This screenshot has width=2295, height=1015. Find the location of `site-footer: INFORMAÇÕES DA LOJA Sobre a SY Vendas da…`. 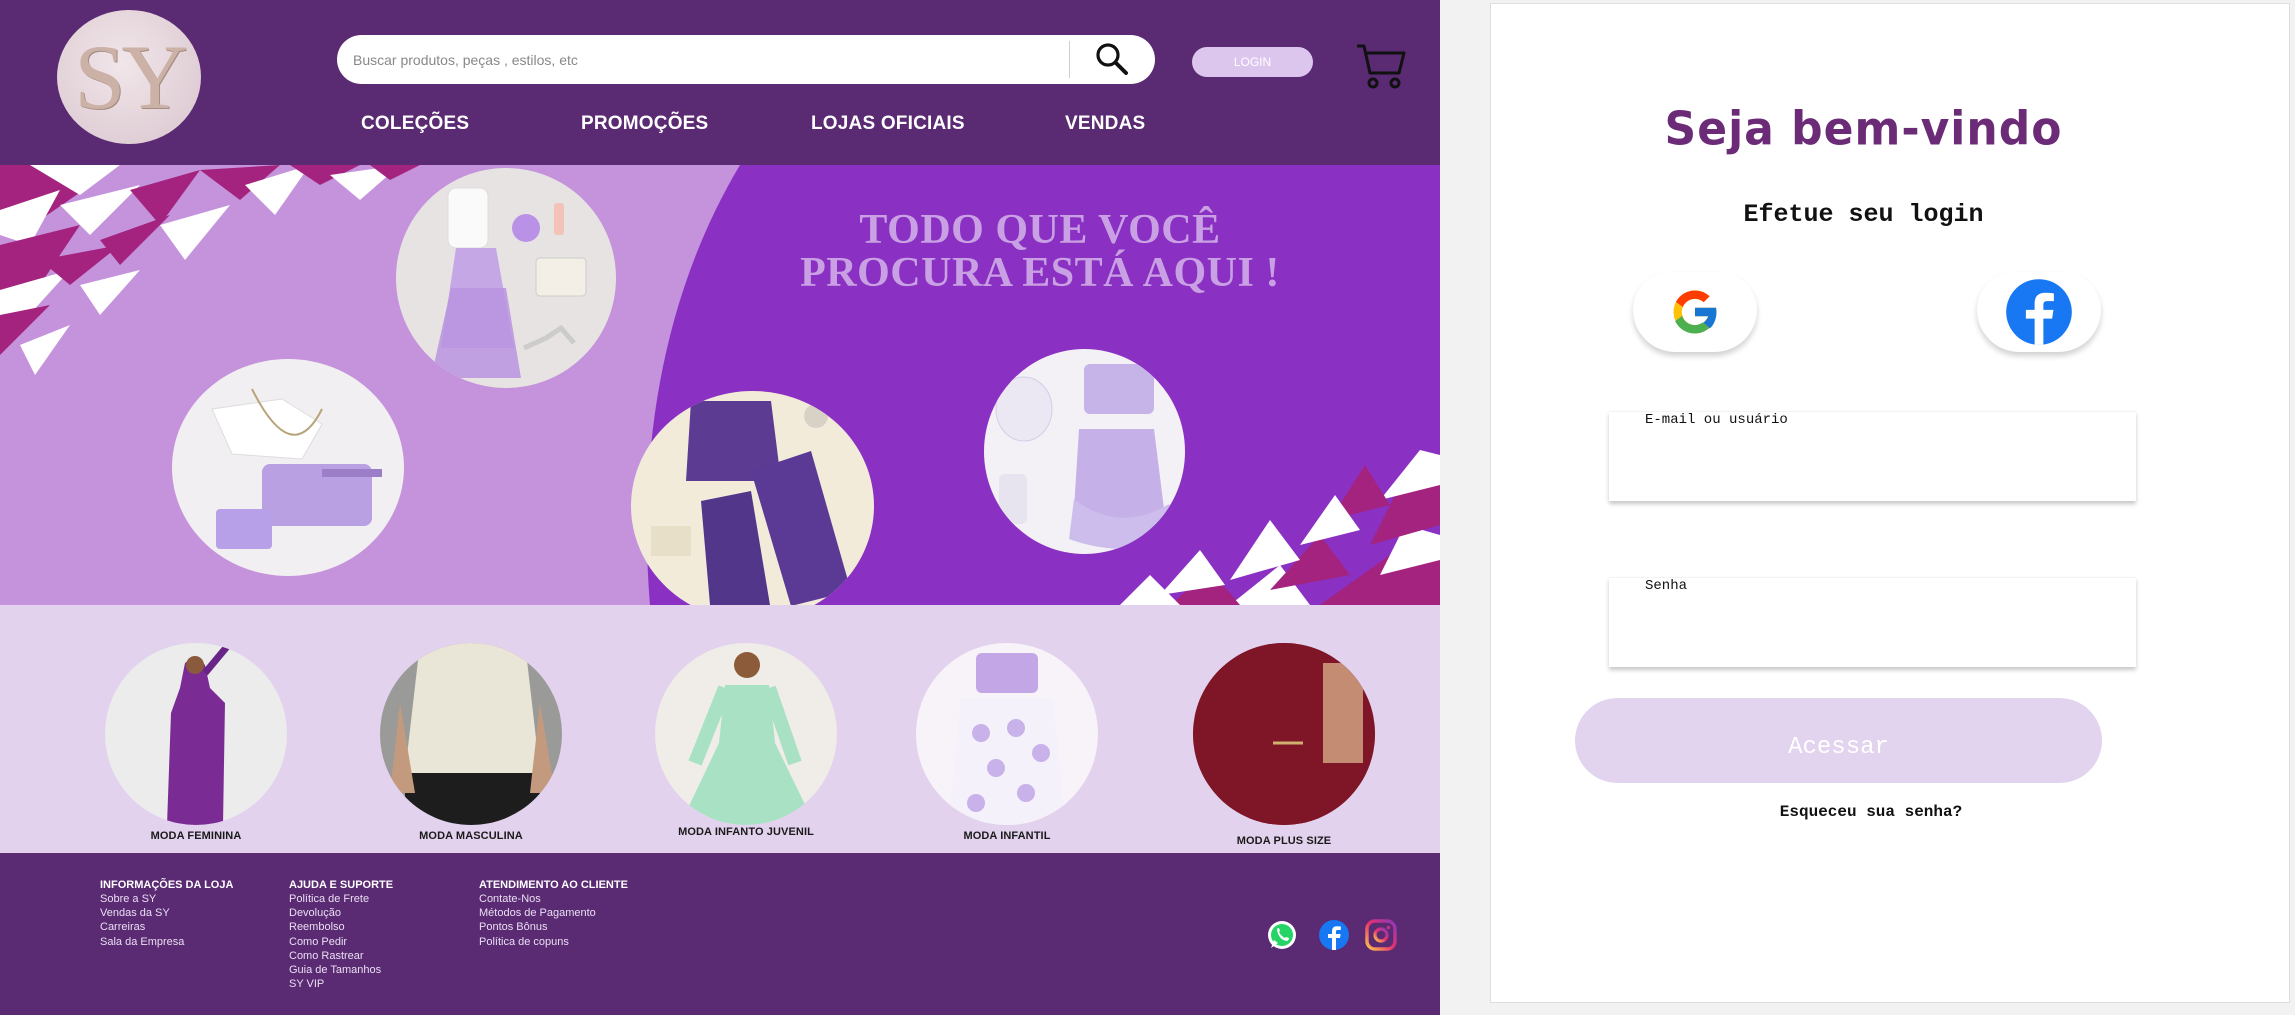

site-footer: INFORMAÇÕES DA LOJA Sobre a SY Vendas da… is located at coordinates (720, 934).